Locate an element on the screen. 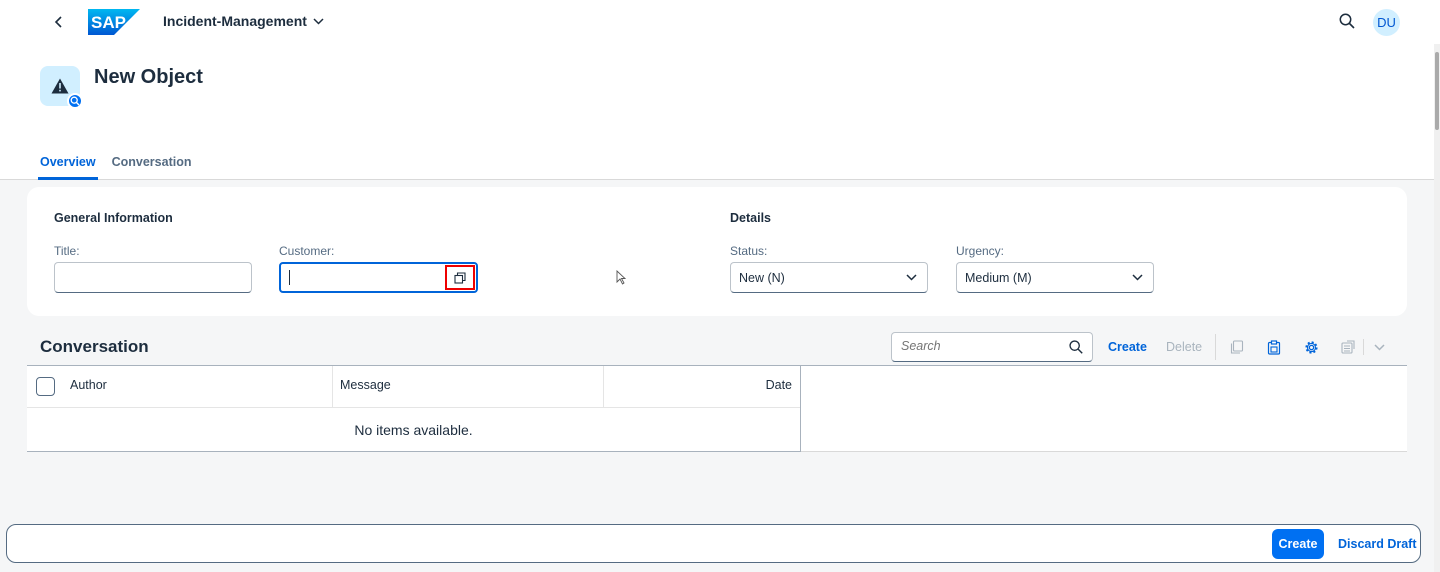  value-help-icon is located at coordinates (460, 277).